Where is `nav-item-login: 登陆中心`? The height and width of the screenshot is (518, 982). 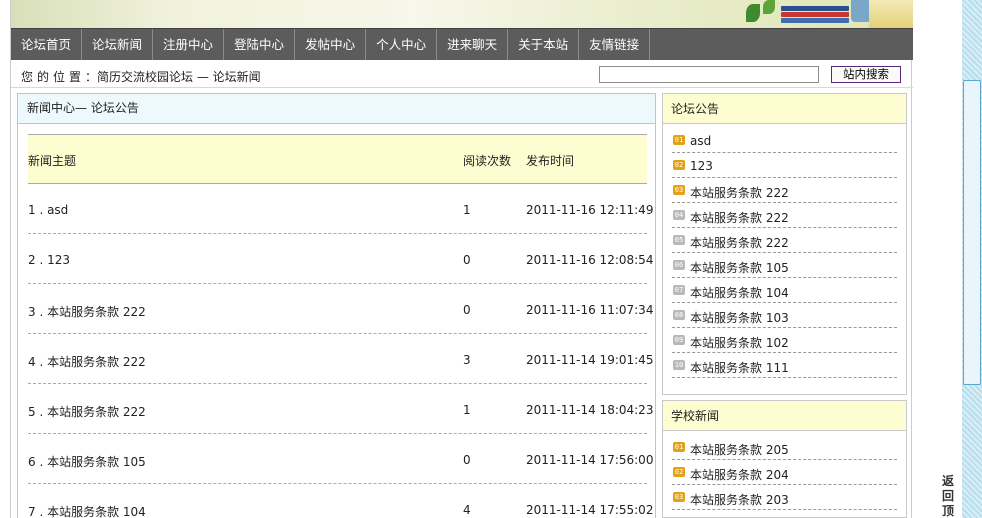
nav-item-login: 登陆中心 is located at coordinates (260, 44).